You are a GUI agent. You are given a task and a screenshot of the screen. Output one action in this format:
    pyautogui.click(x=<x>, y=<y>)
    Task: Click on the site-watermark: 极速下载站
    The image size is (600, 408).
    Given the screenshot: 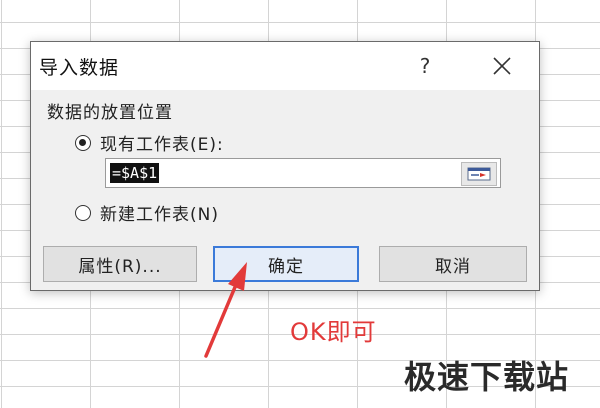 What is the action you would take?
    pyautogui.click(x=487, y=377)
    